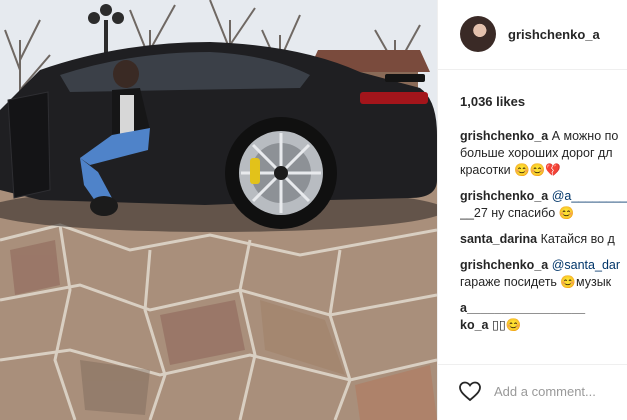  Describe the element at coordinates (586, 265) in the screenshot. I see `comment-mention: @santa_dar` at that location.